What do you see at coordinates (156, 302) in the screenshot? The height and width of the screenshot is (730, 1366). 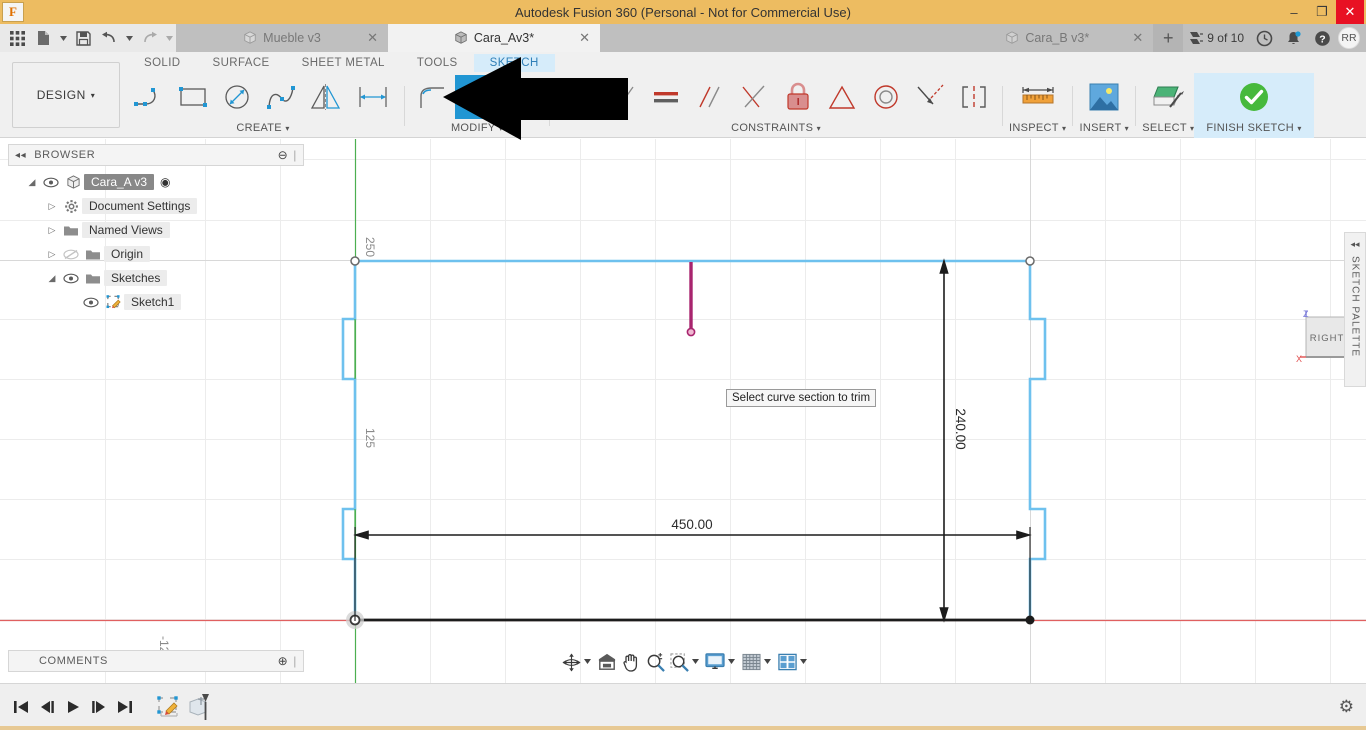 I see `tree-item-sketch1: Sketch1` at bounding box center [156, 302].